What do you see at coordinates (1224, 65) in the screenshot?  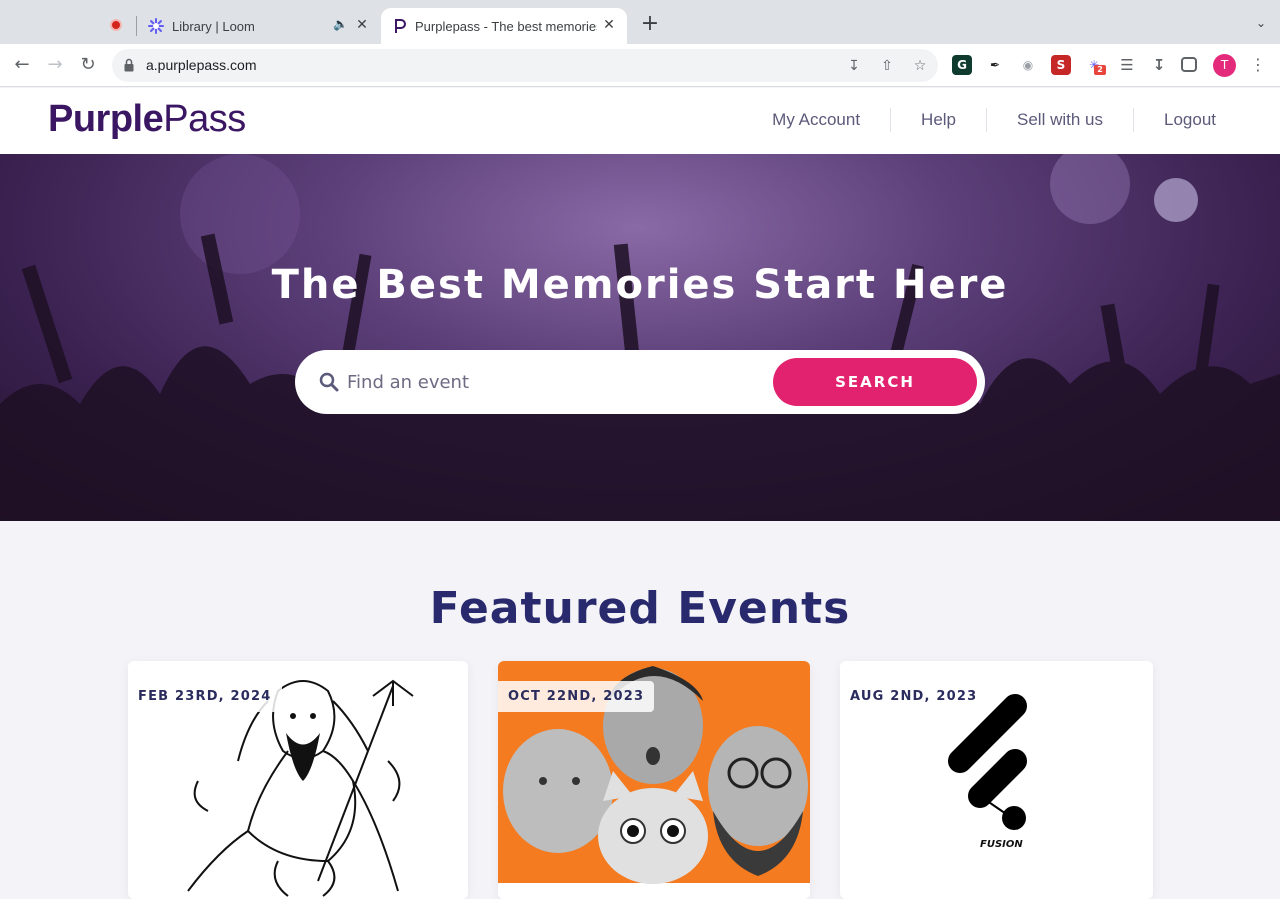 I see `profile-avatar: T` at bounding box center [1224, 65].